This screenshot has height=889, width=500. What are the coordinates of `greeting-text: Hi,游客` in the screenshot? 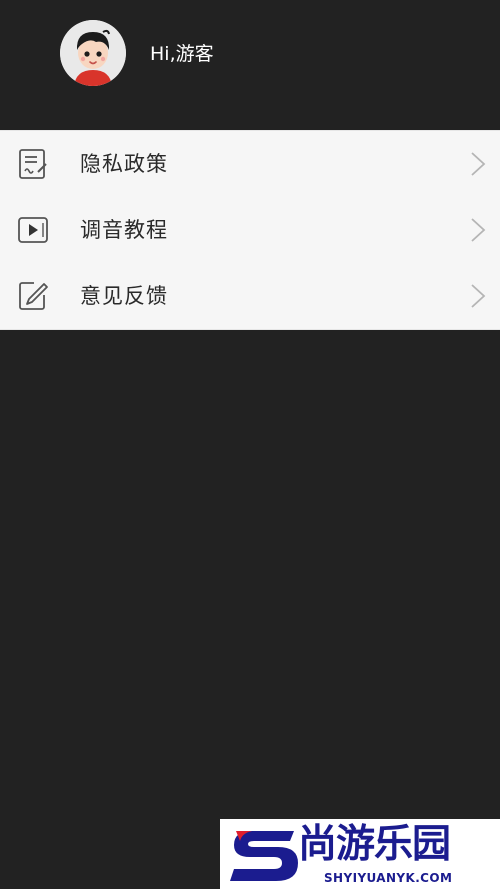 It's located at (182, 54).